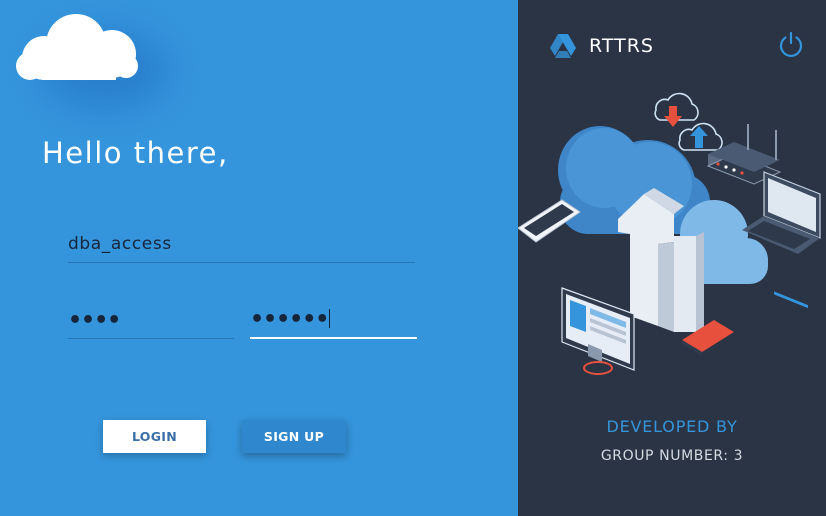  What do you see at coordinates (676, 109) in the screenshot?
I see `download-cloud-icon` at bounding box center [676, 109].